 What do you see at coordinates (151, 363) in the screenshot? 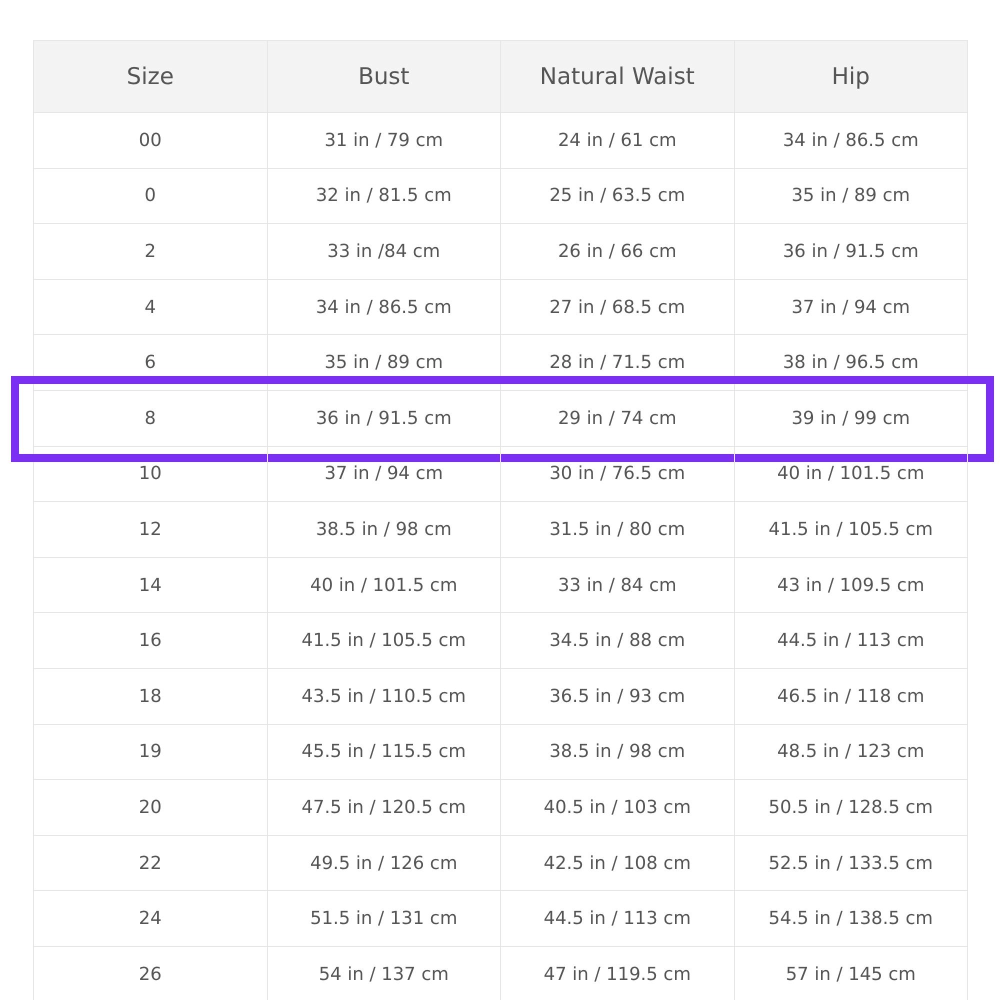
I see `table-cell: 6` at bounding box center [151, 363].